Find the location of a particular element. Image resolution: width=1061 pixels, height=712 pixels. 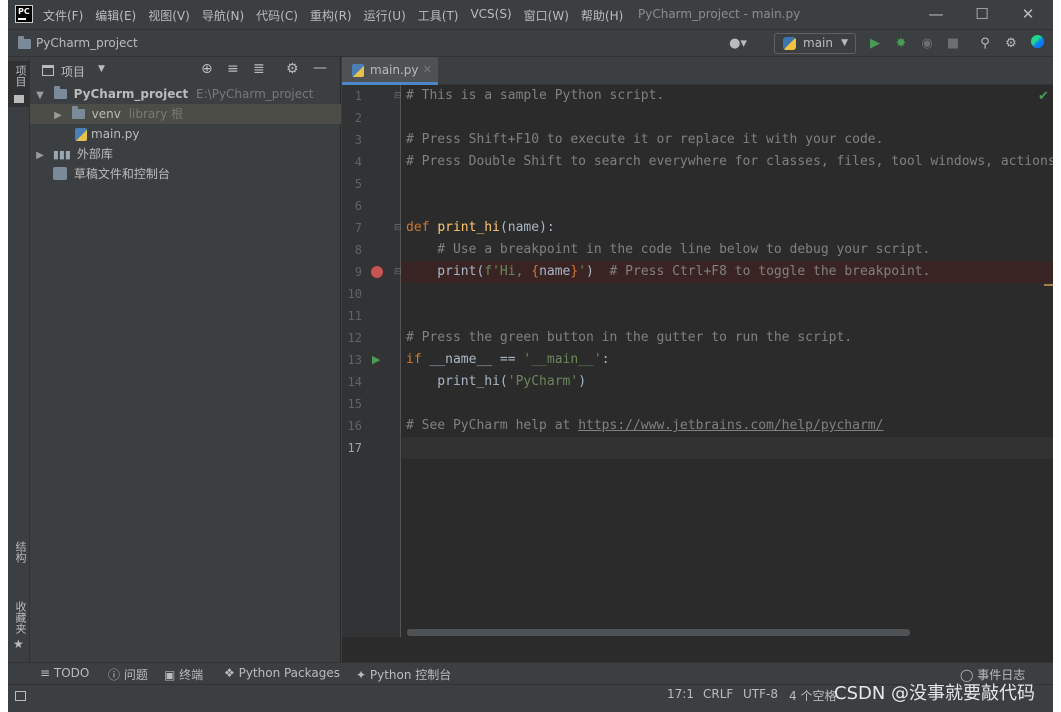

tree-item-label: 草稿文件和控制台 is located at coordinates (121, 174).